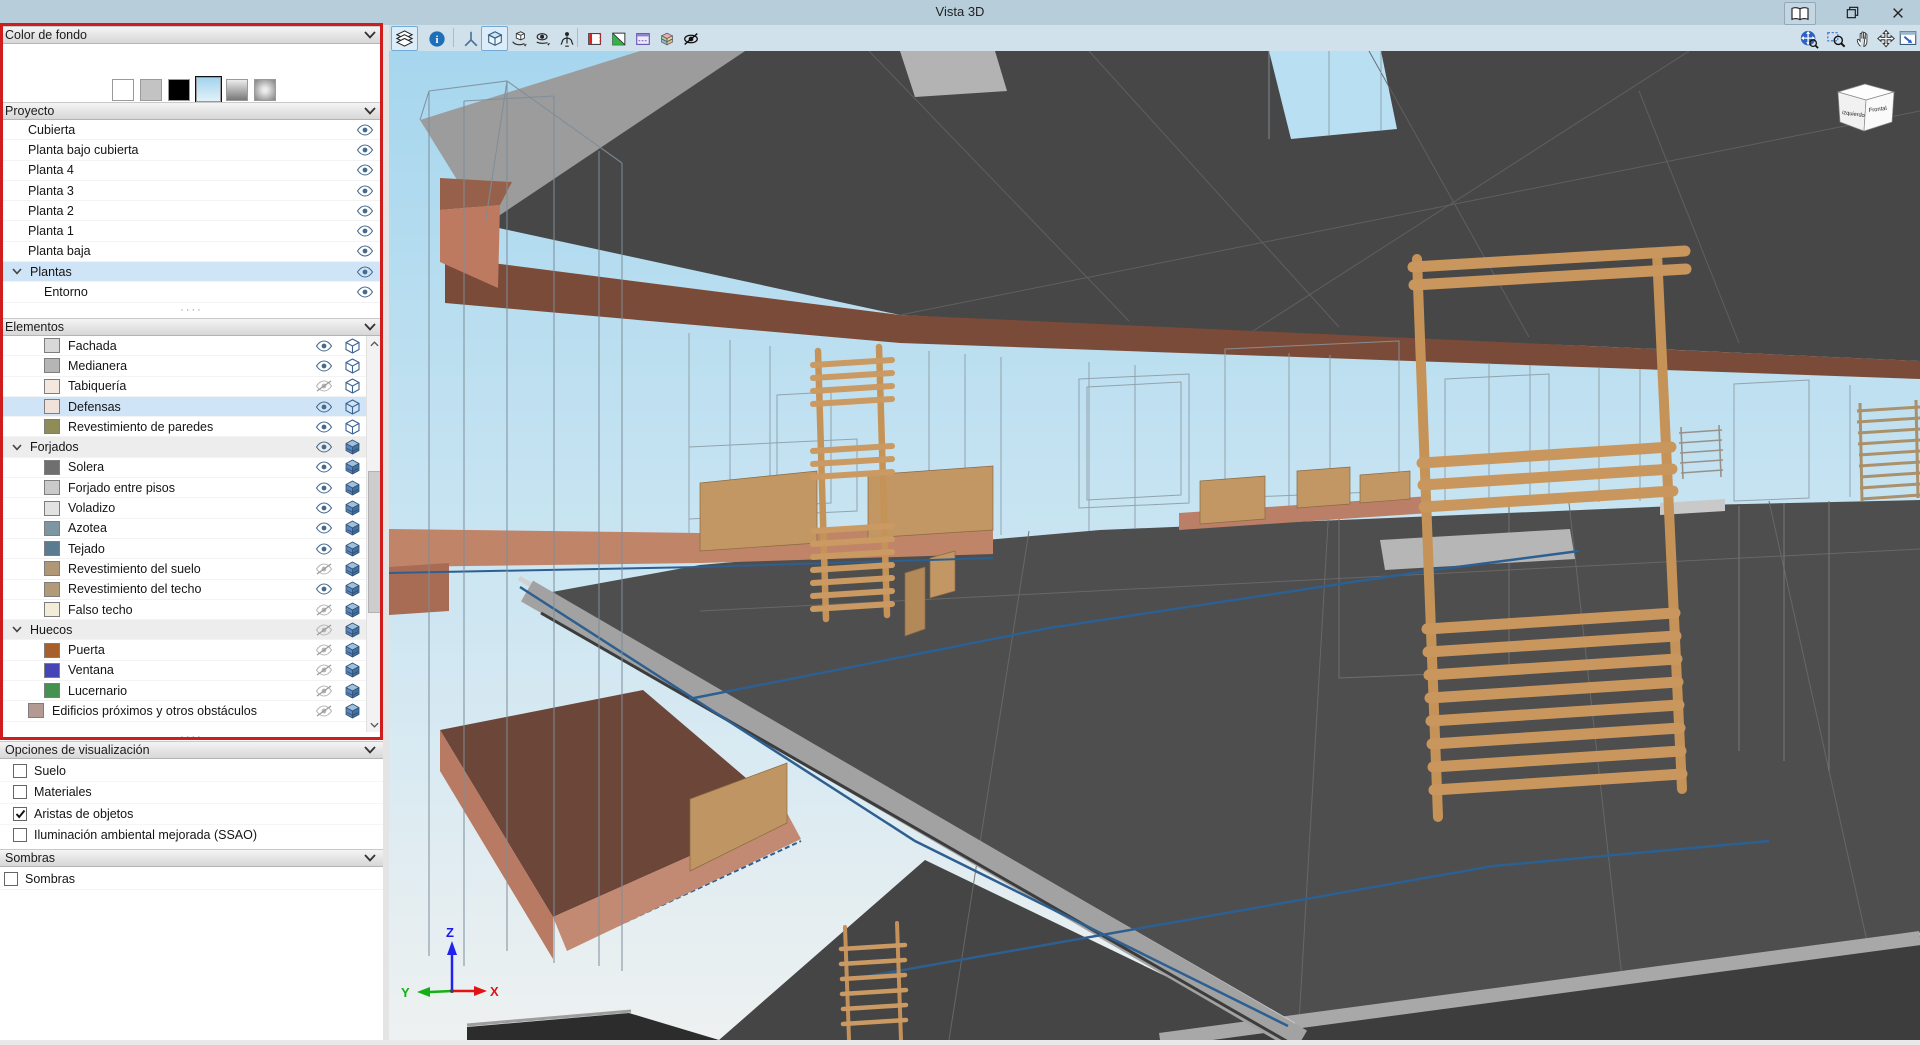 This screenshot has height=1045, width=1920. What do you see at coordinates (436, 38) in the screenshot?
I see `toolbar-button-info-icon: i` at bounding box center [436, 38].